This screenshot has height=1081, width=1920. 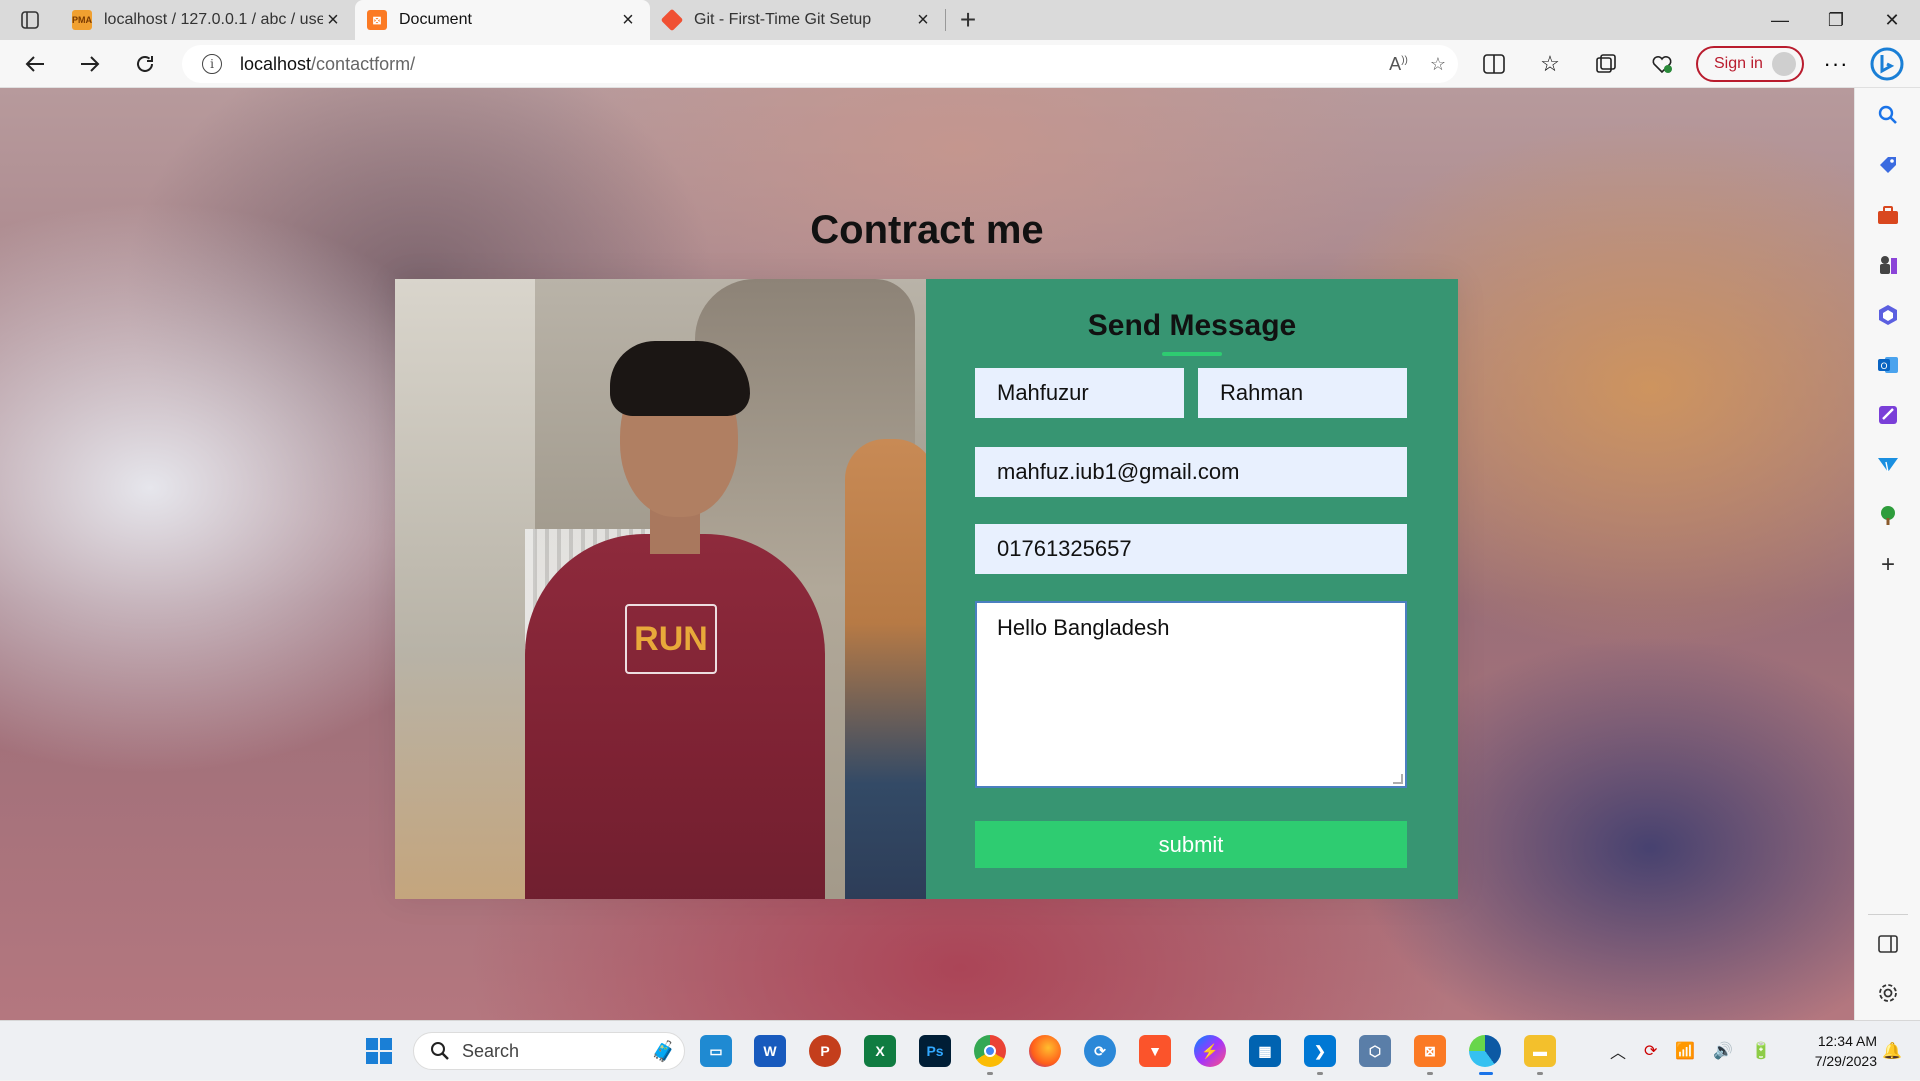 I want to click on excel-icon: X, so click(x=880, y=1051).